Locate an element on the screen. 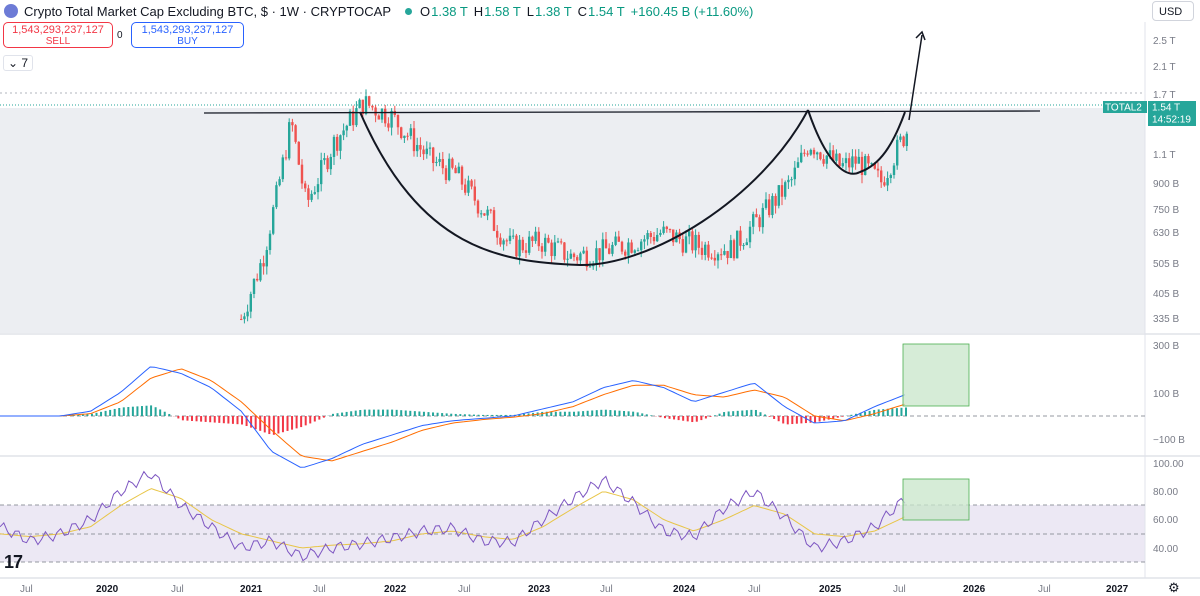 This screenshot has width=1200, height=596. time-tick-label: 2027 is located at coordinates (1117, 589).